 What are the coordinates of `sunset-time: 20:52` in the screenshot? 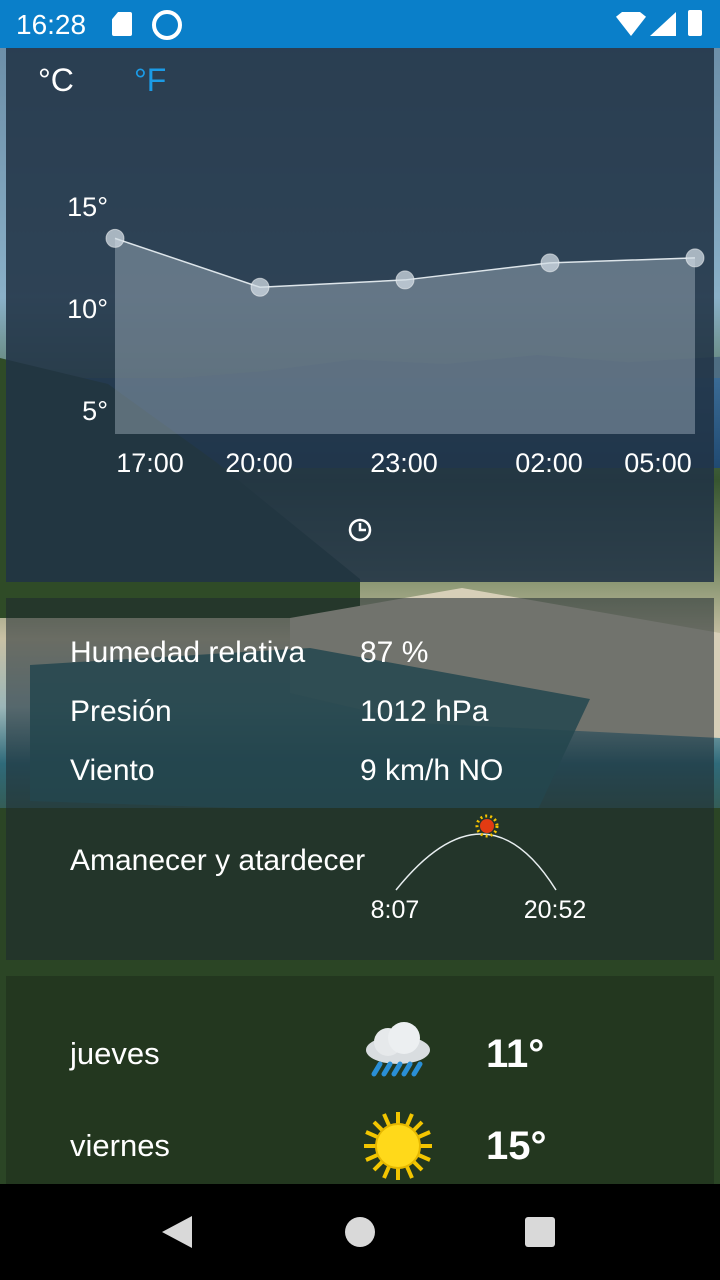 It's located at (555, 910).